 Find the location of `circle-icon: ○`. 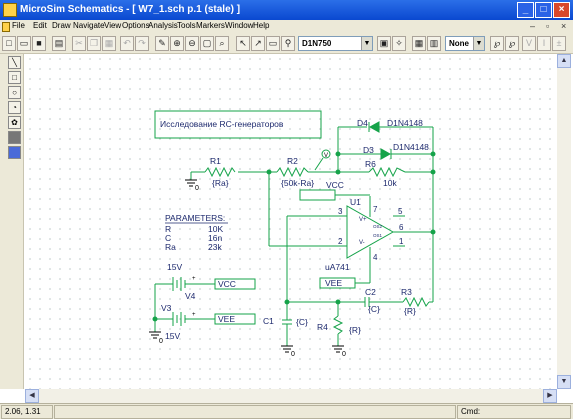

circle-icon: ○ is located at coordinates (14, 92).